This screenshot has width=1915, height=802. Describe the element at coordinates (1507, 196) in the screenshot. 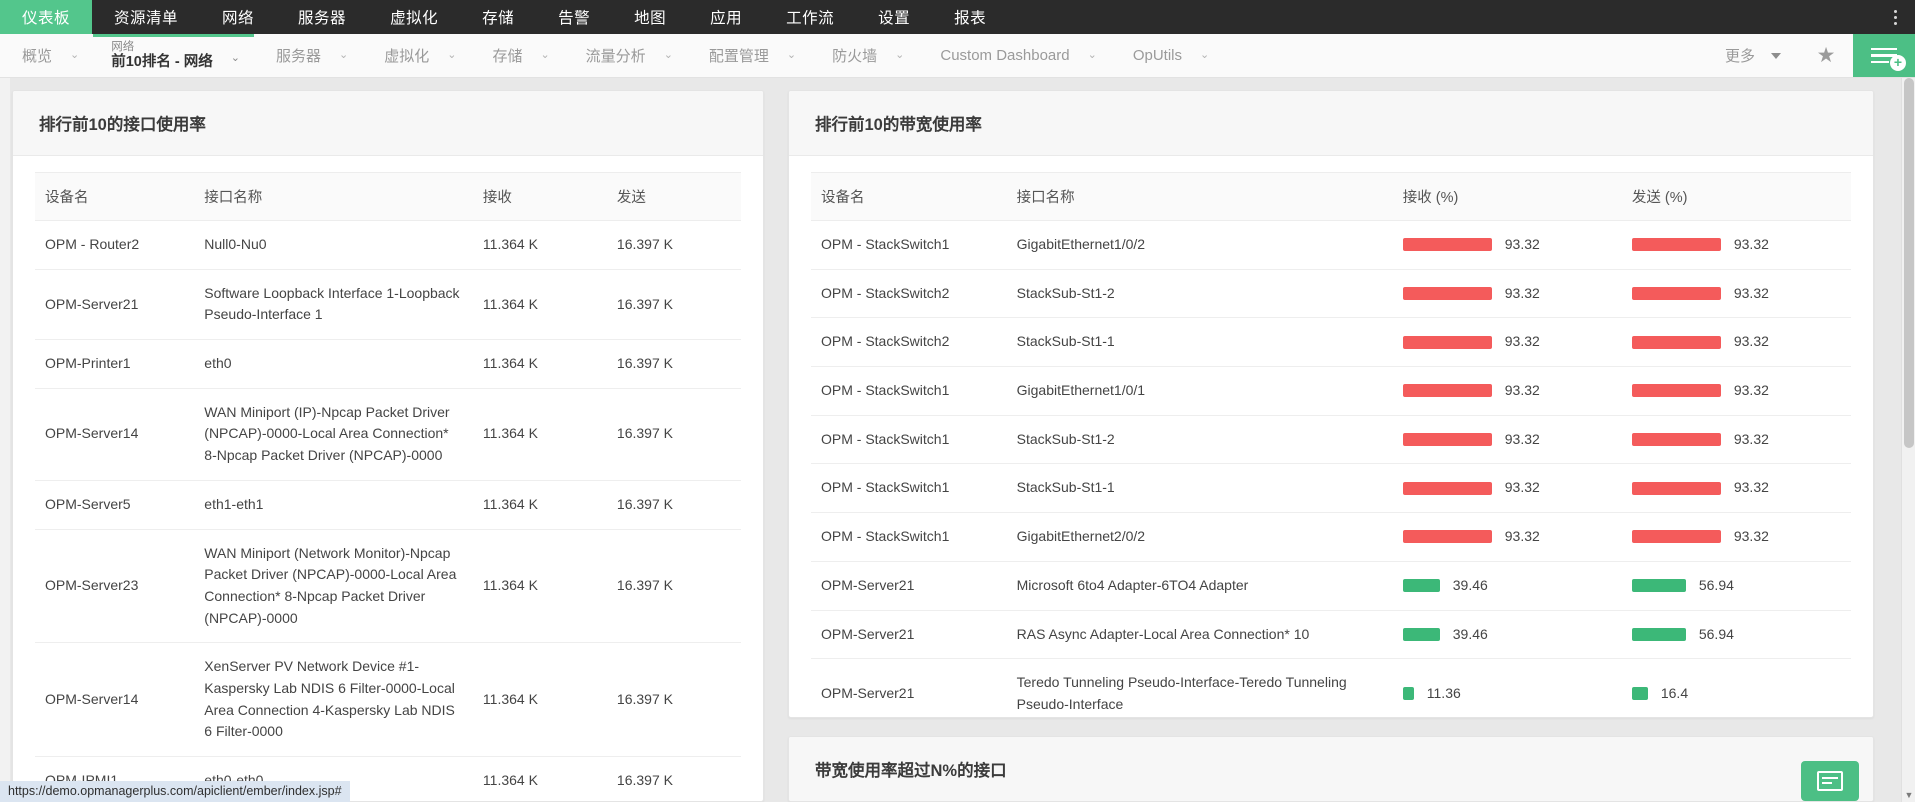

I see `column-header-rx-percent: 接收 (%)` at that location.